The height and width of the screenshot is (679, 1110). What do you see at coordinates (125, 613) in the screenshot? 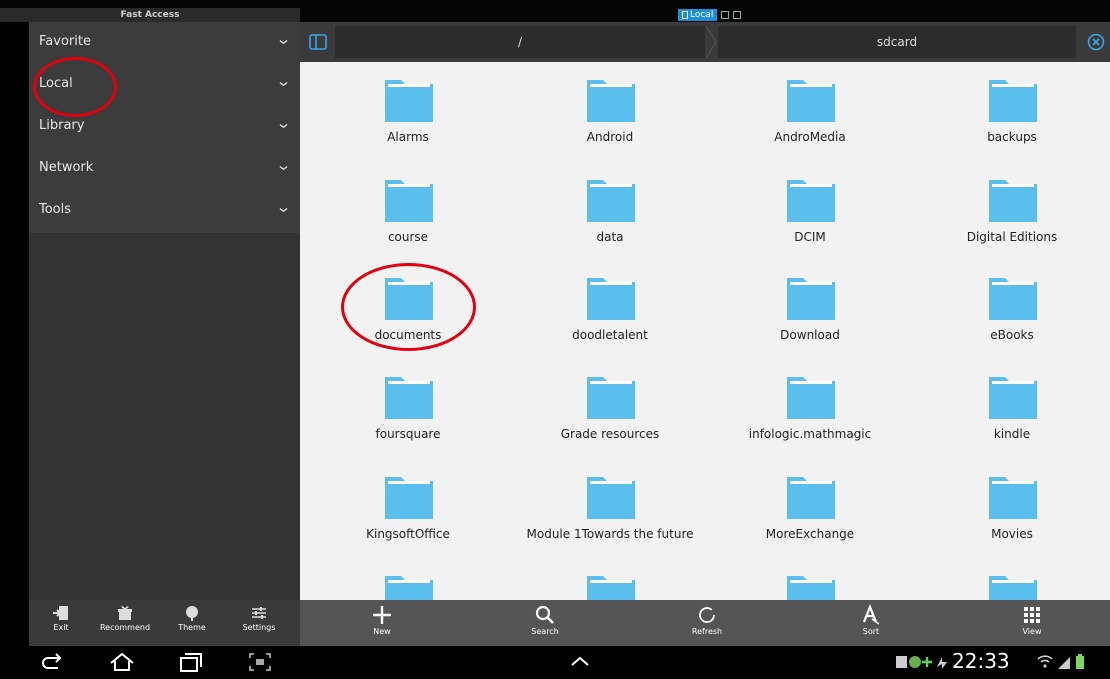
I see `gift-icon` at bounding box center [125, 613].